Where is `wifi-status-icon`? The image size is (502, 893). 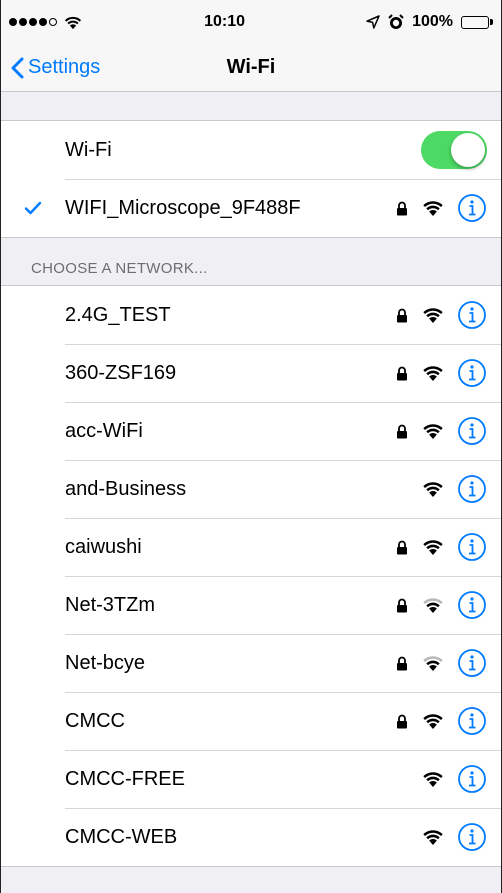
wifi-status-icon is located at coordinates (73, 22).